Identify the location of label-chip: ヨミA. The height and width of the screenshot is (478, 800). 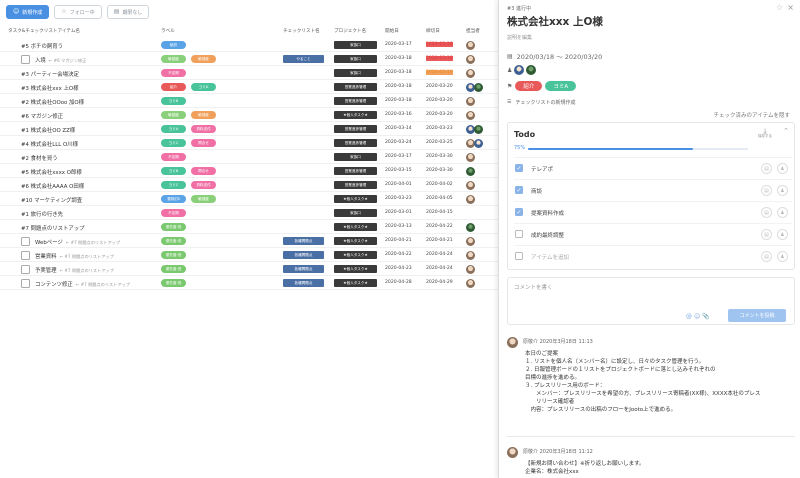
(561, 86).